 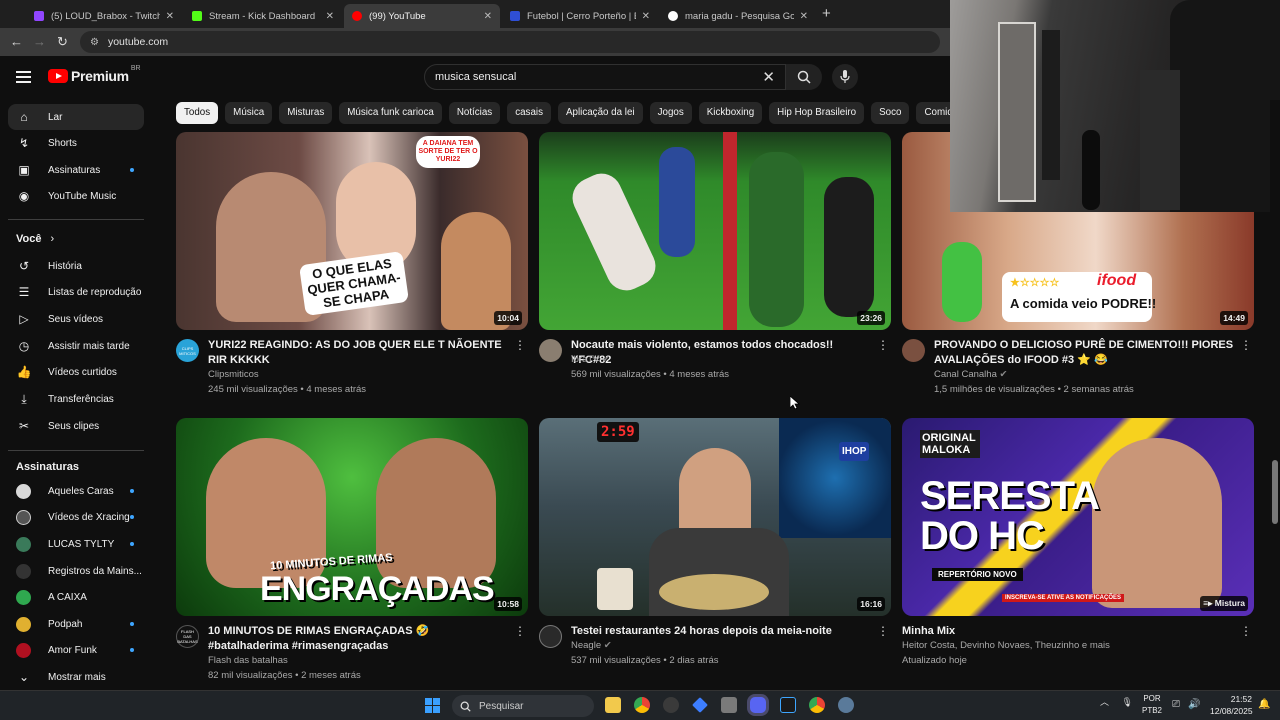 I want to click on url-field: ⚙ youtube.com, so click(x=510, y=42).